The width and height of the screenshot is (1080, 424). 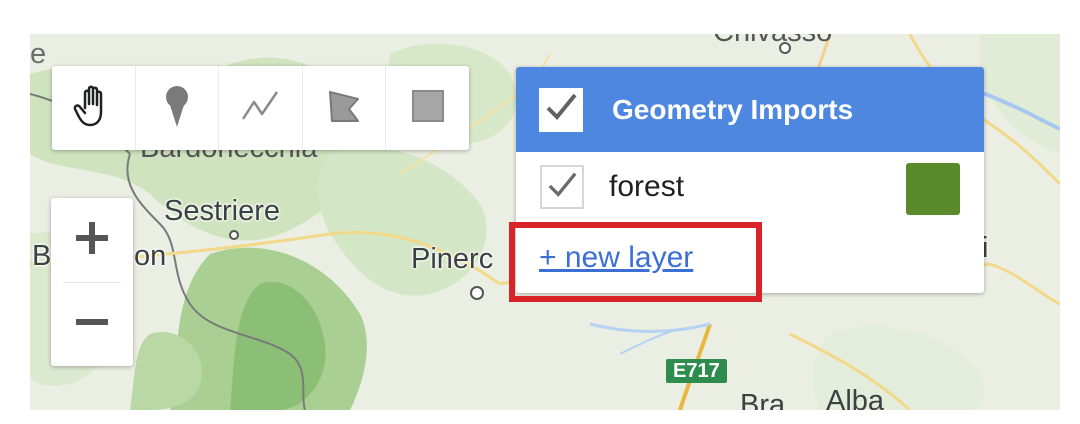 I want to click on panel-title: Geometry Imports, so click(x=733, y=109).